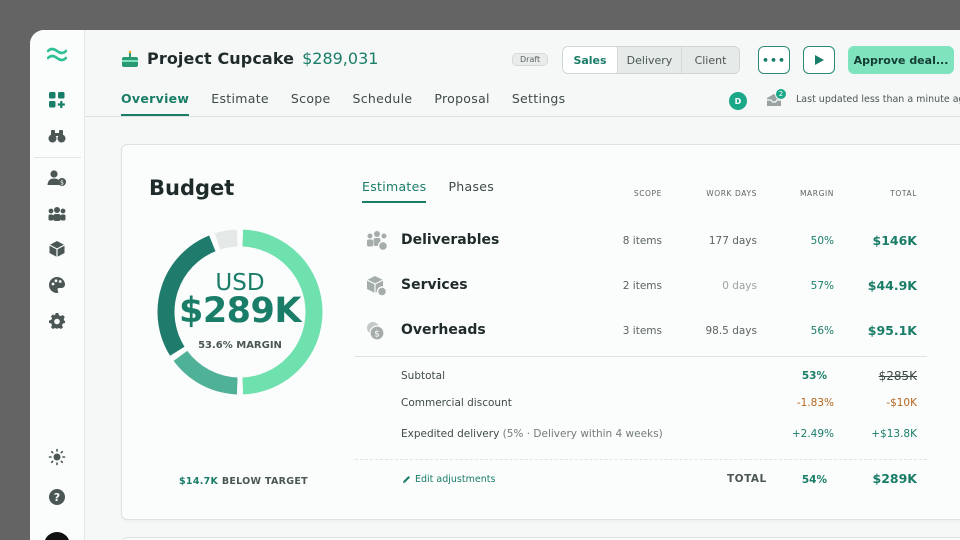 This screenshot has height=540, width=960. I want to click on row-scope: 2 items, so click(642, 286).